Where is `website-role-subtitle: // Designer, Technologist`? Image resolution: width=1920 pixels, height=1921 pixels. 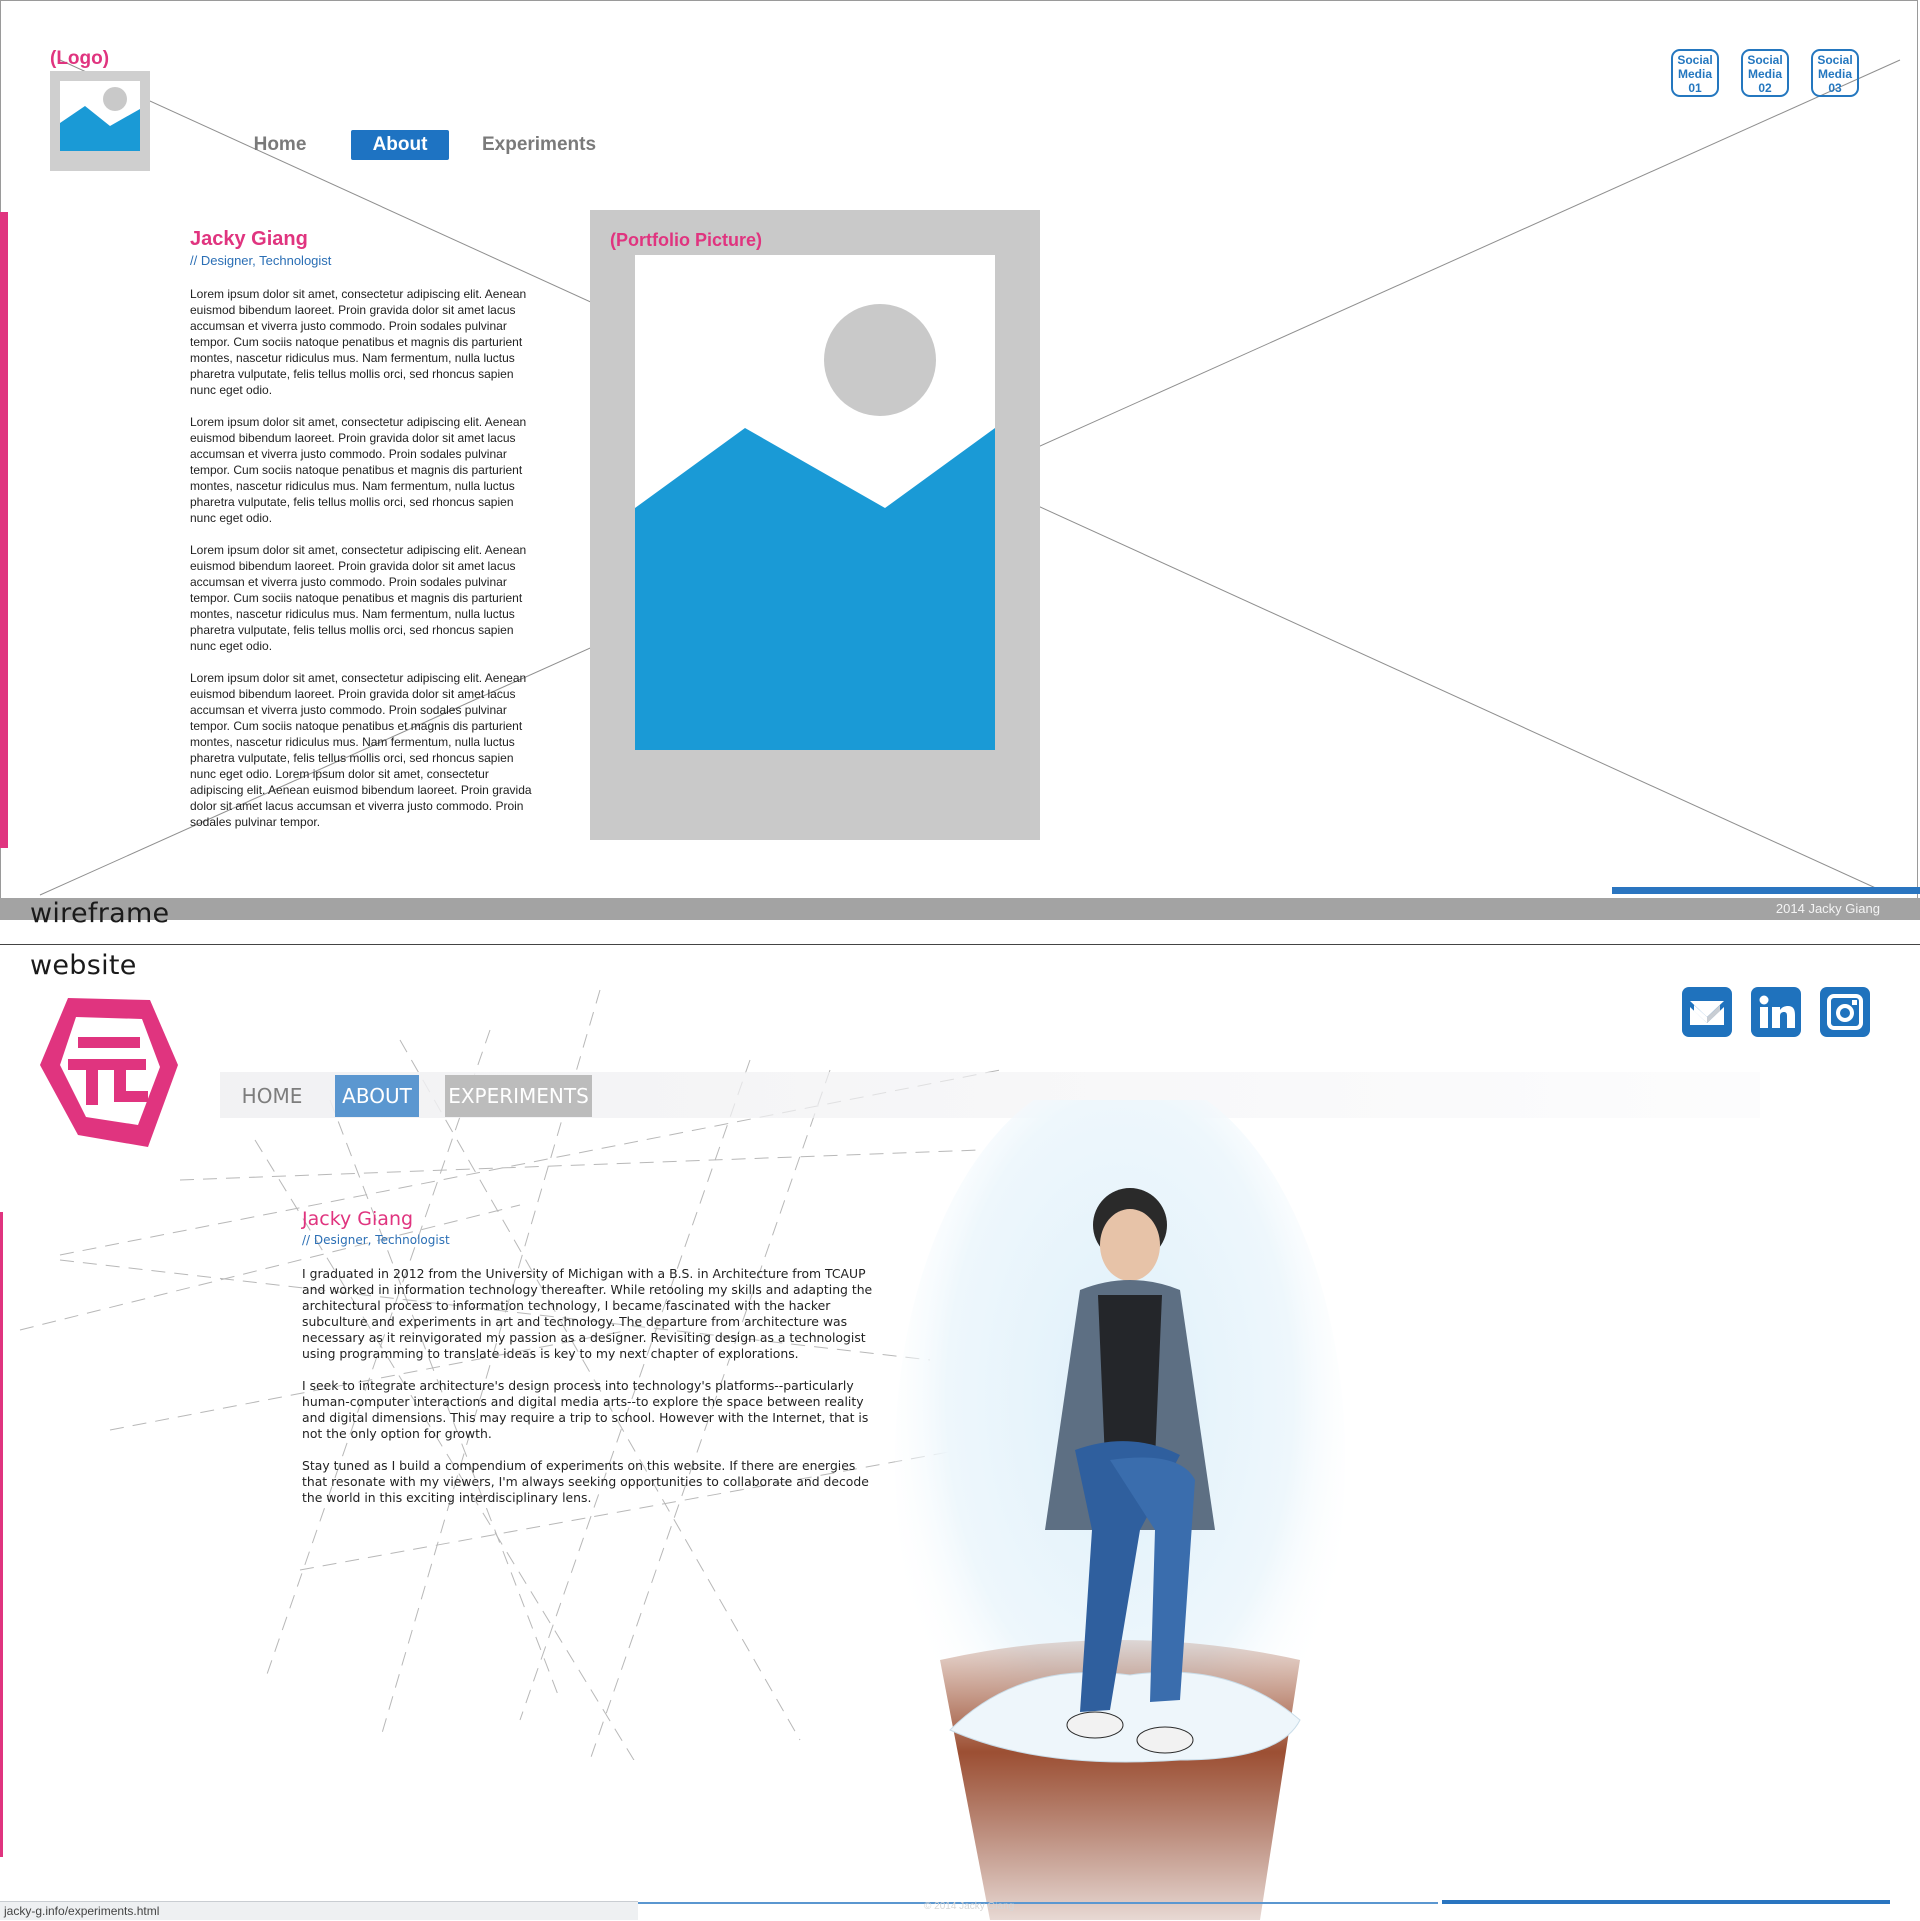
website-role-subtitle: // Designer, Technologist is located at coordinates (376, 1240).